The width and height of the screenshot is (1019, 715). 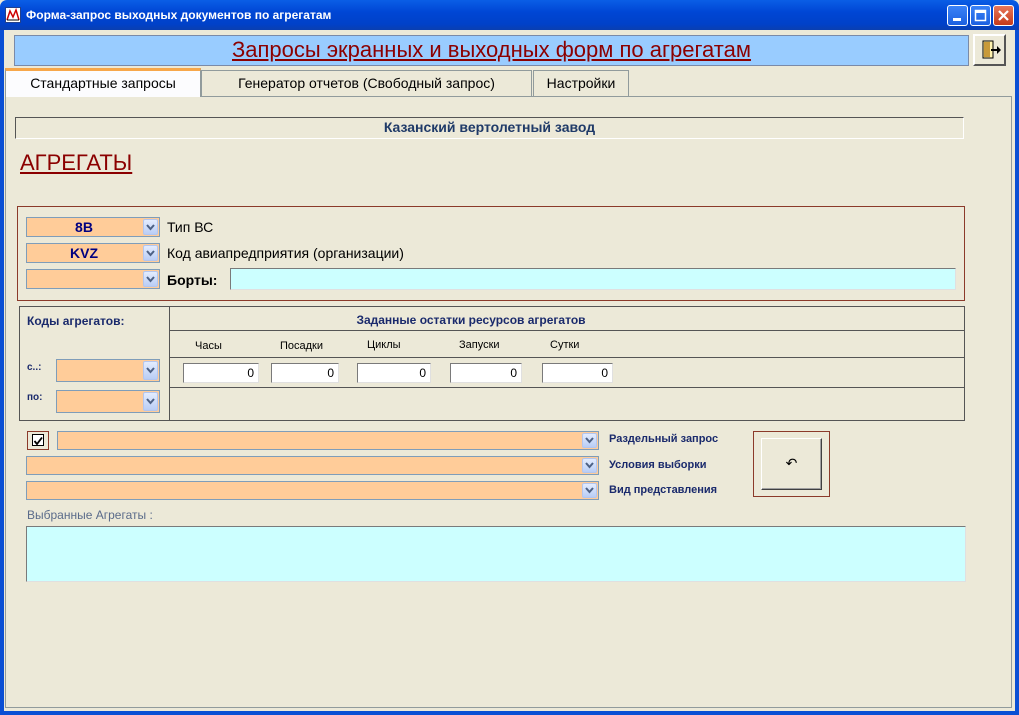 I want to click on exit-door-icon, so click(x=989, y=53).